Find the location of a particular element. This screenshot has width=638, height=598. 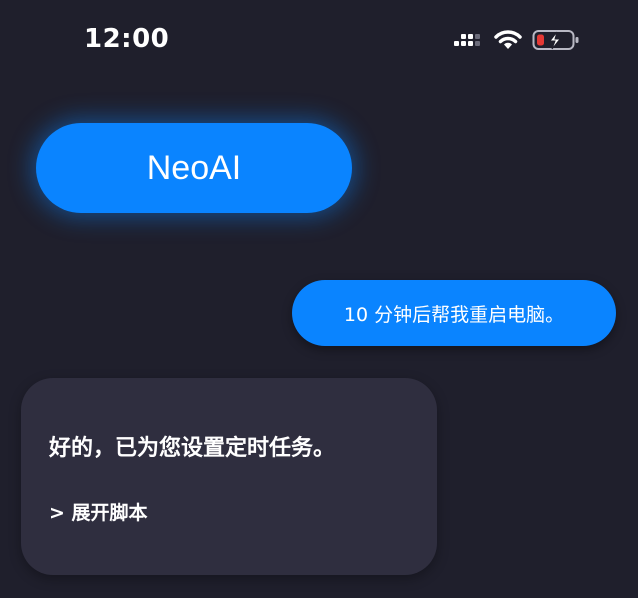

user-message-text: 10 分钟后帮我重启电脑。 is located at coordinates (454, 314).